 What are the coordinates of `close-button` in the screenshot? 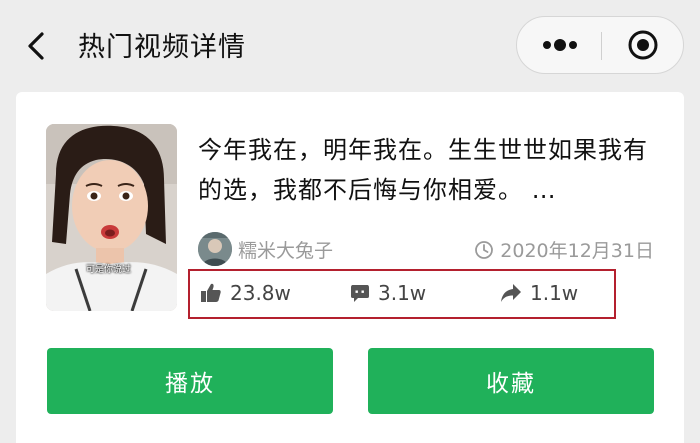 It's located at (643, 45).